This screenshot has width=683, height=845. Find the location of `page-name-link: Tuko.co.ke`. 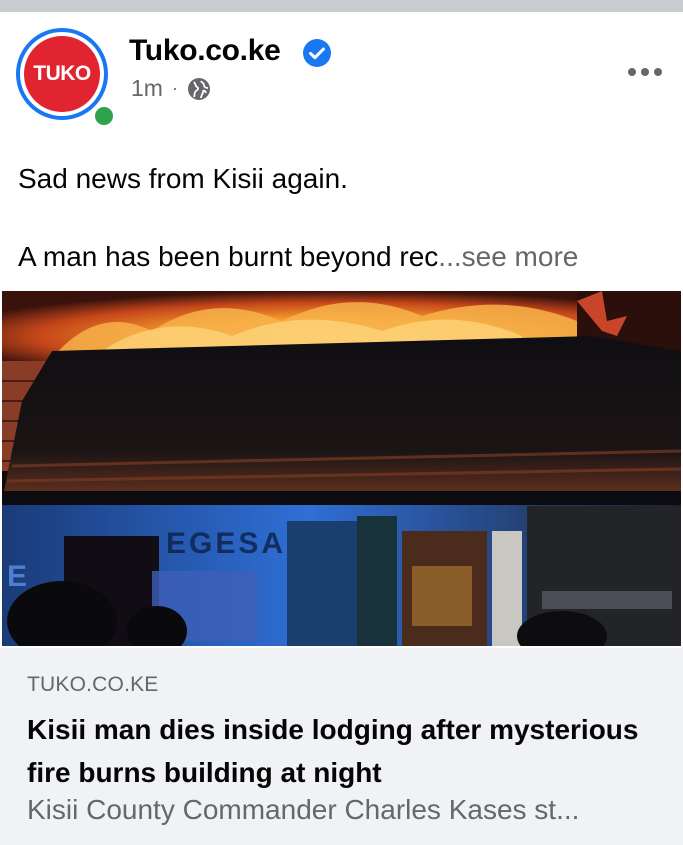

page-name-link: Tuko.co.ke is located at coordinates (205, 51).